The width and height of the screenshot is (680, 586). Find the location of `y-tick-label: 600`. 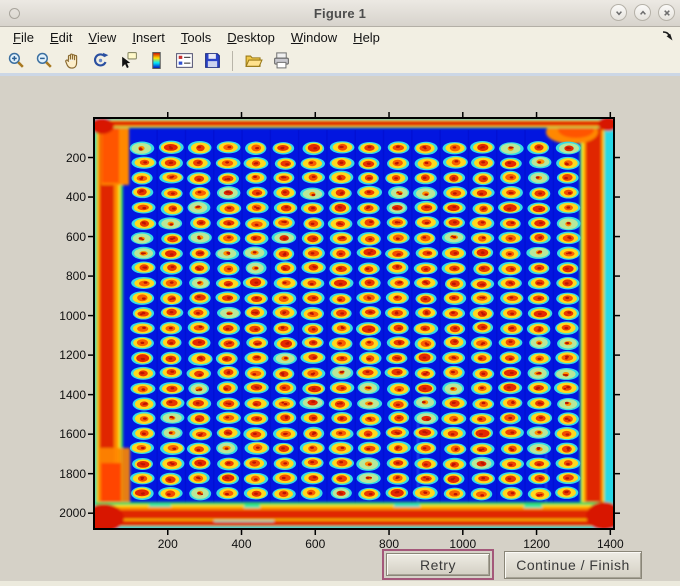

y-tick-label: 600 is located at coordinates (75, 236).